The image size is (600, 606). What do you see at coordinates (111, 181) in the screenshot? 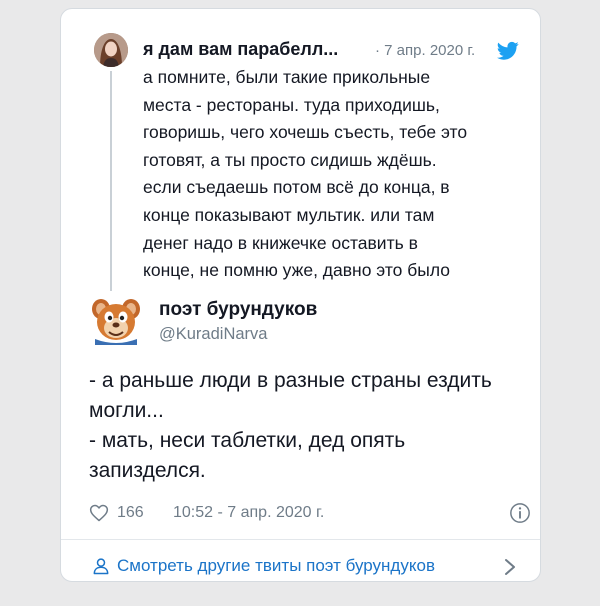
I see `thread-connector-line` at bounding box center [111, 181].